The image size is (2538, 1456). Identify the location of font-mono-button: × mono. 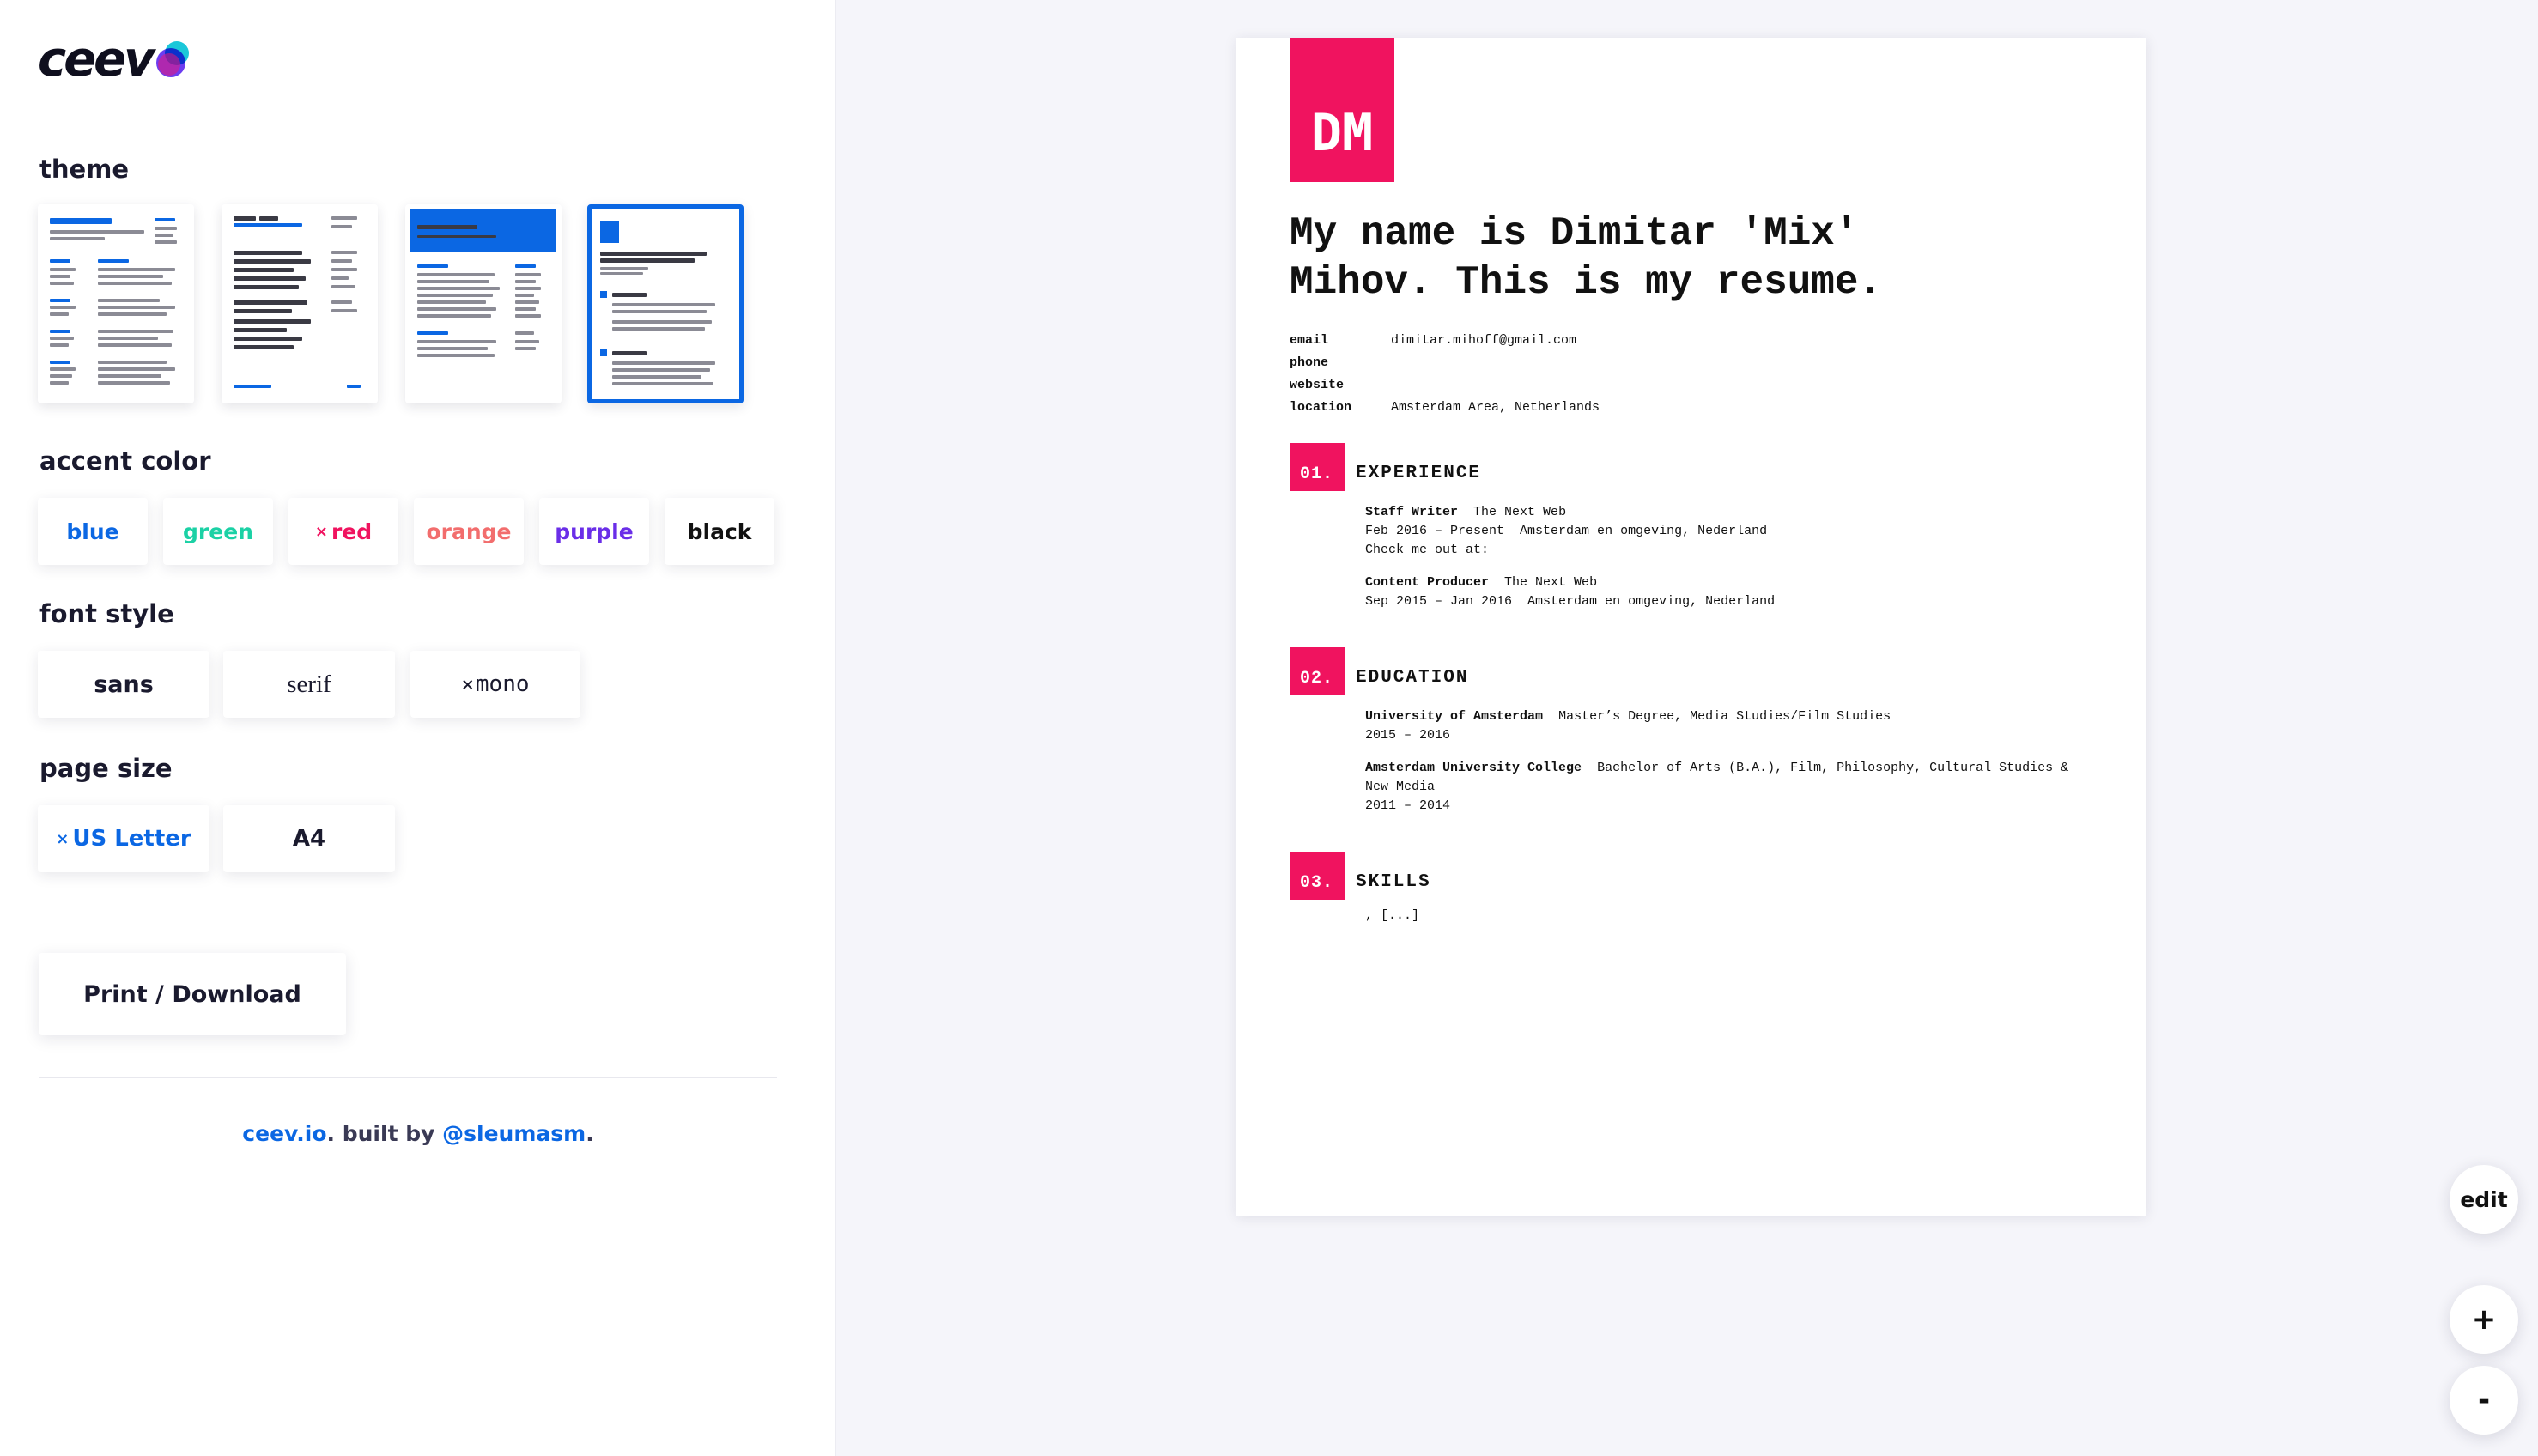
(495, 685).